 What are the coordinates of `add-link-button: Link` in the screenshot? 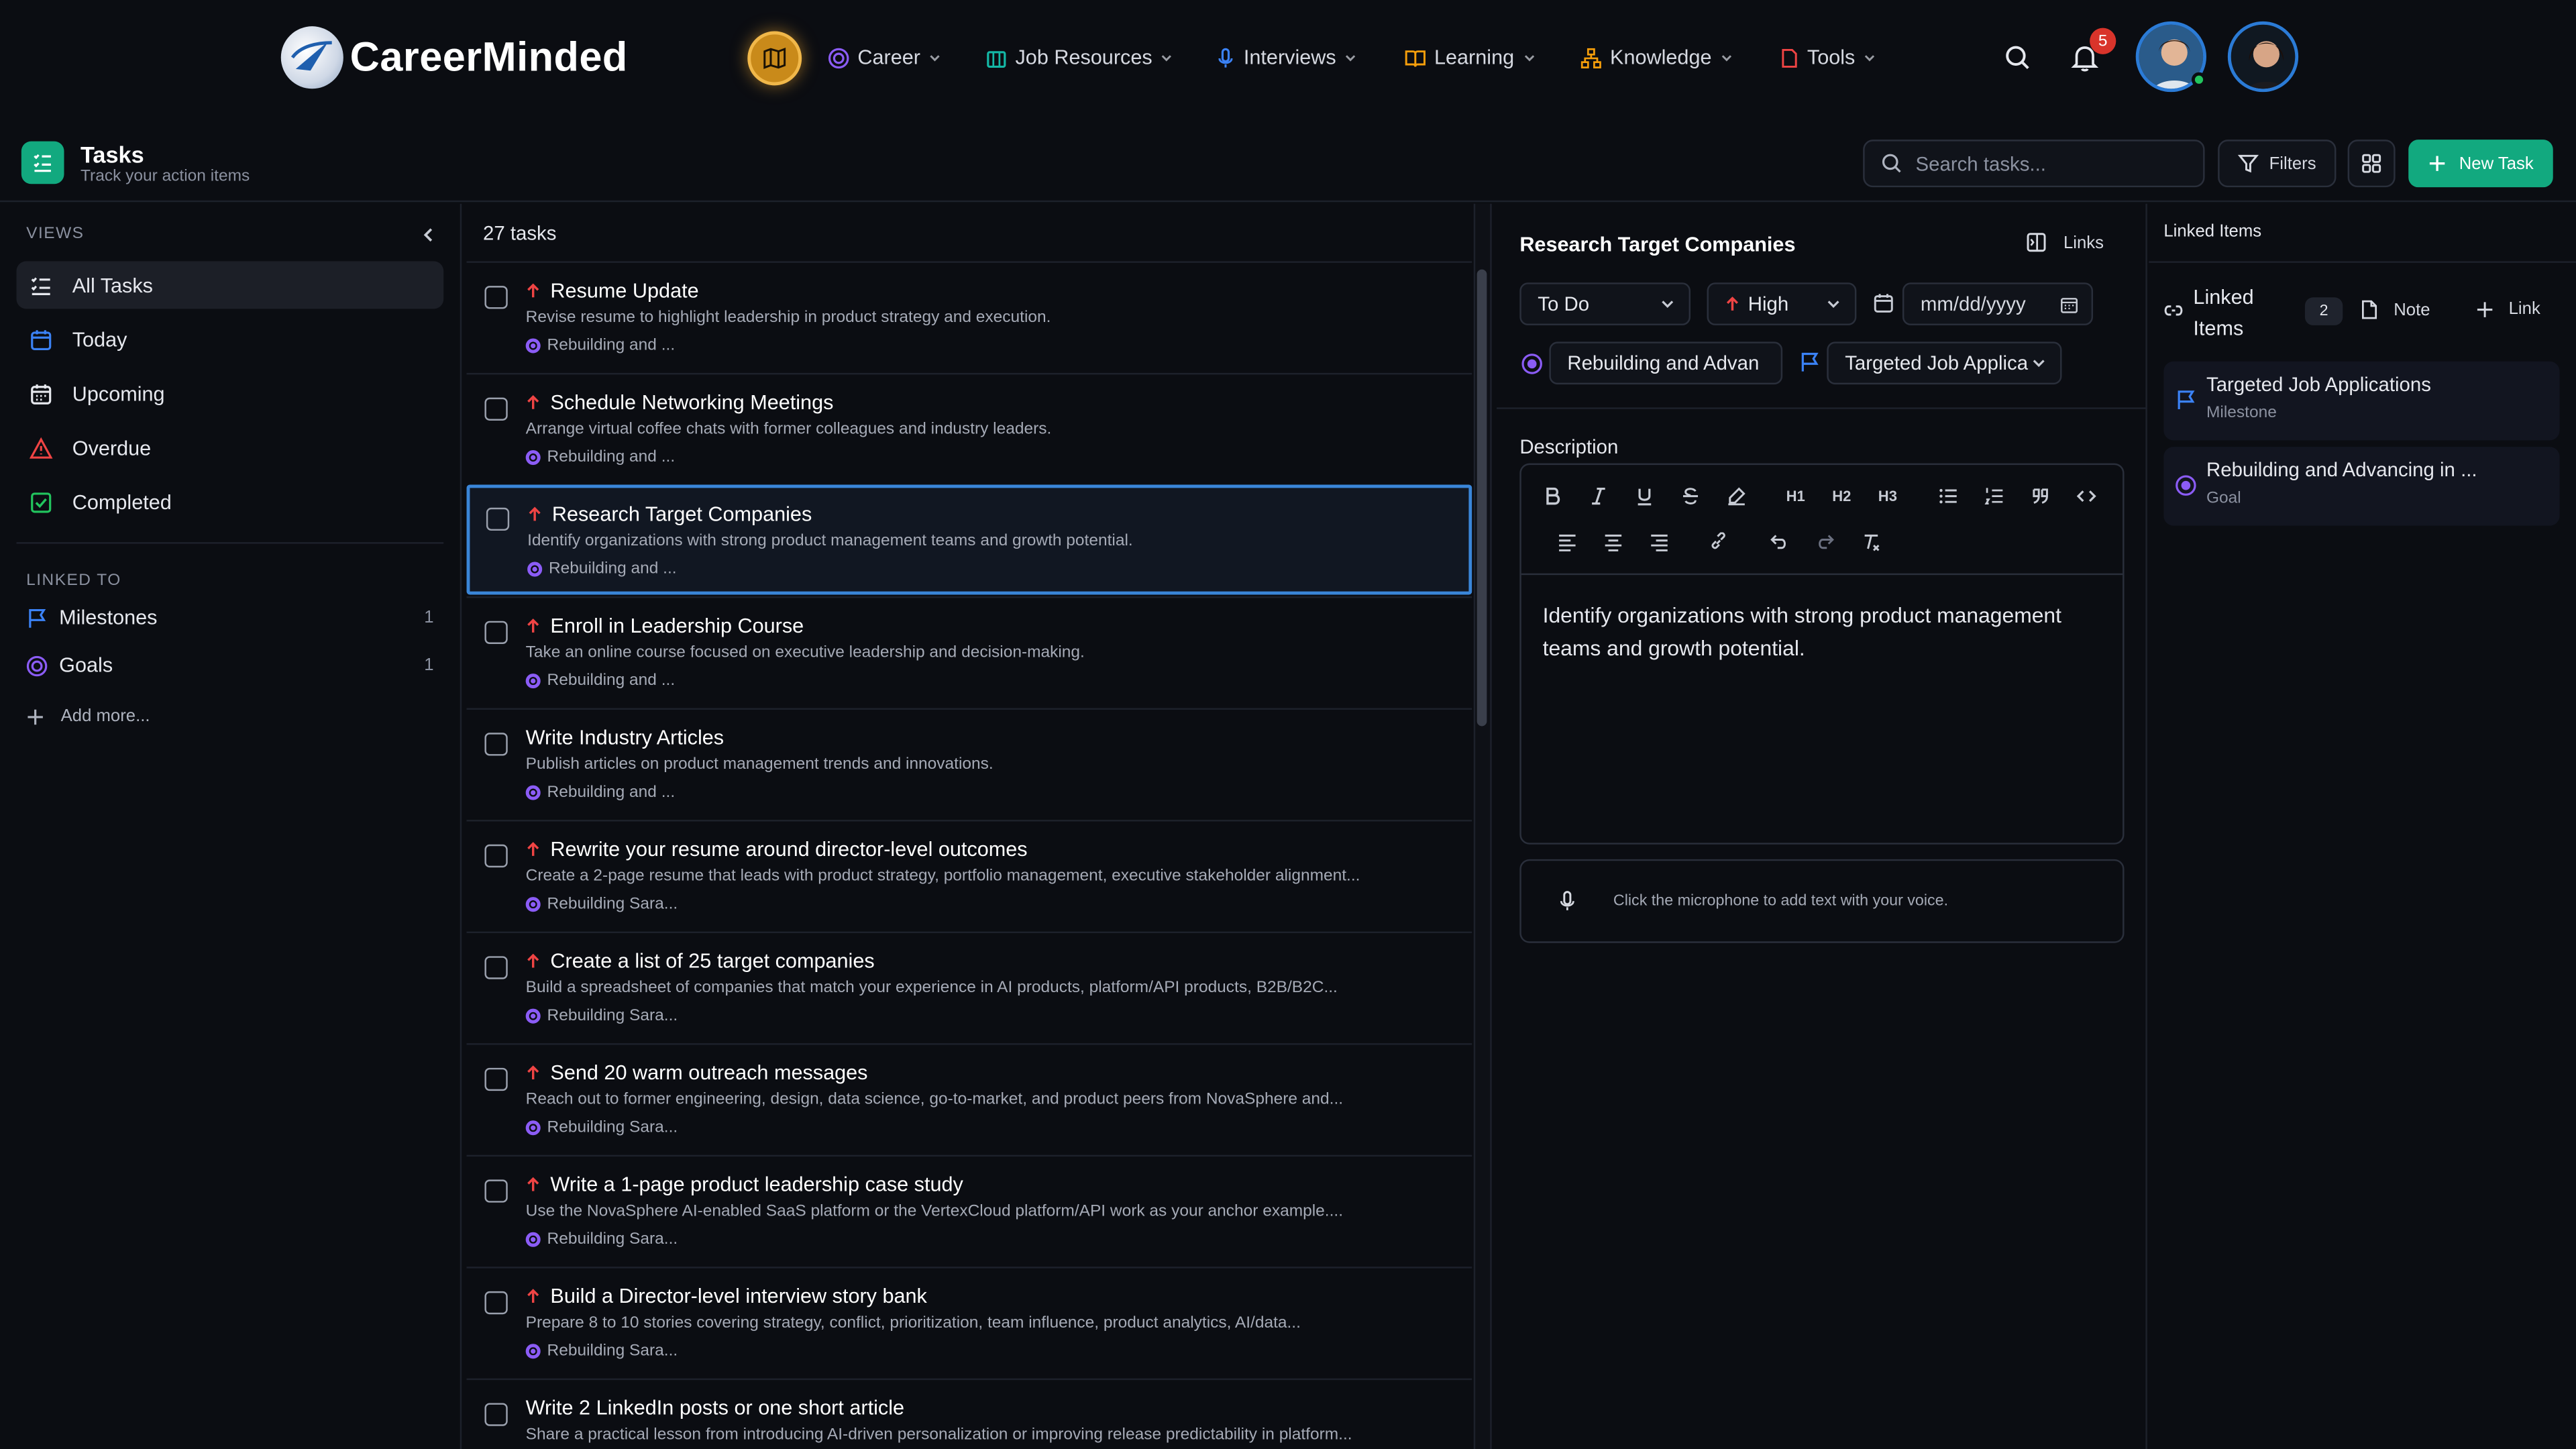 It's located at (2508, 309).